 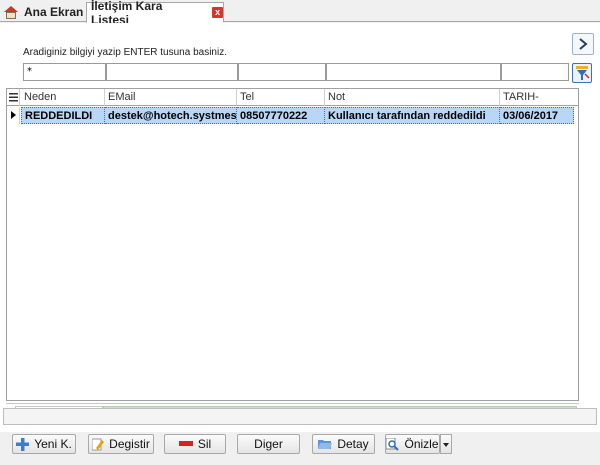 I want to click on folder-icon, so click(x=325, y=444).